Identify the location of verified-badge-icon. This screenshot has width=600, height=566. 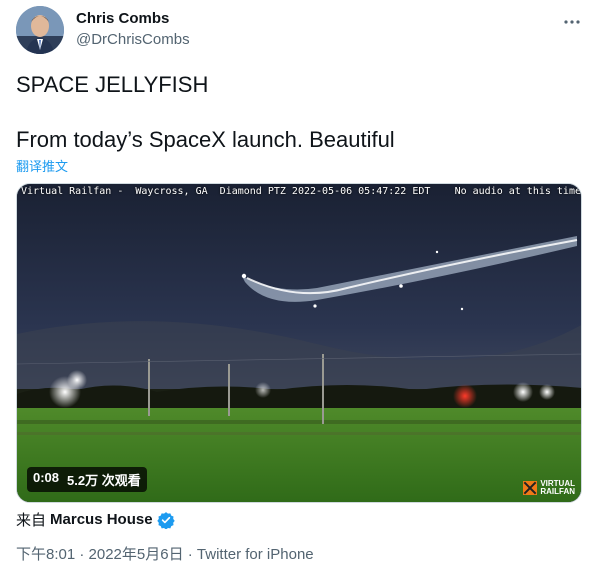
(165, 520).